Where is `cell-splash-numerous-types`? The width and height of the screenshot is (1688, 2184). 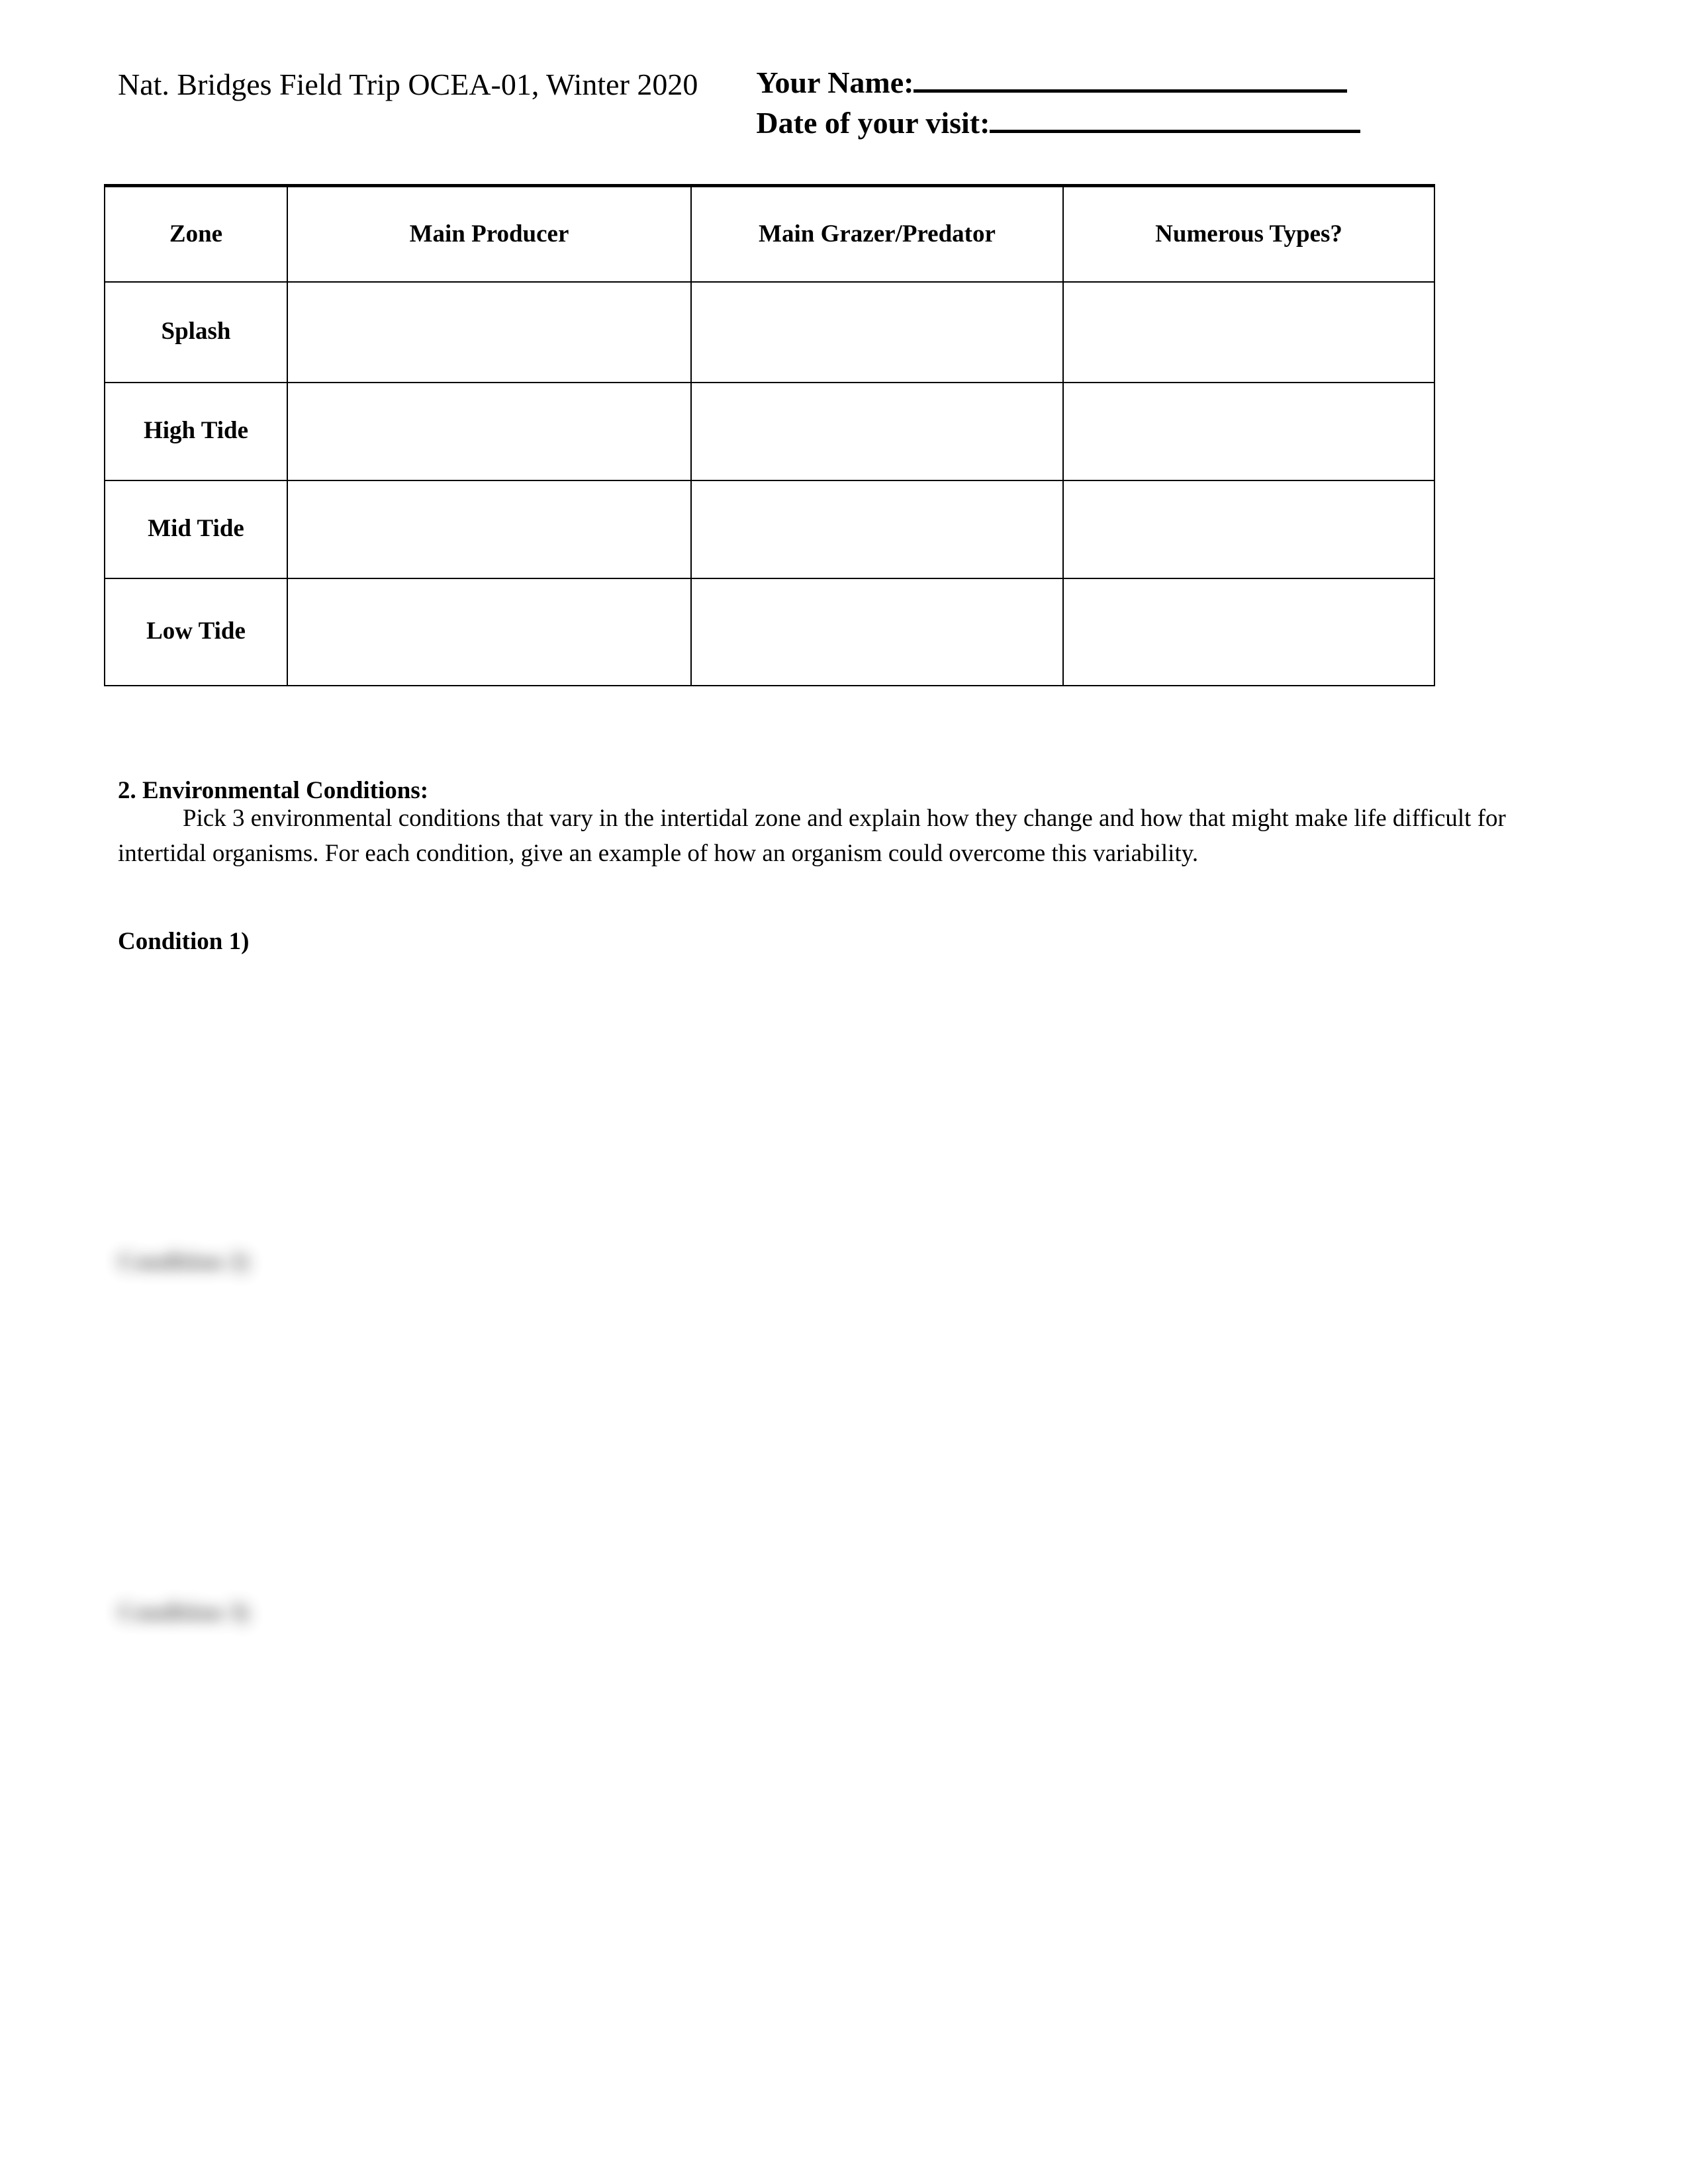
cell-splash-numerous-types is located at coordinates (1248, 332).